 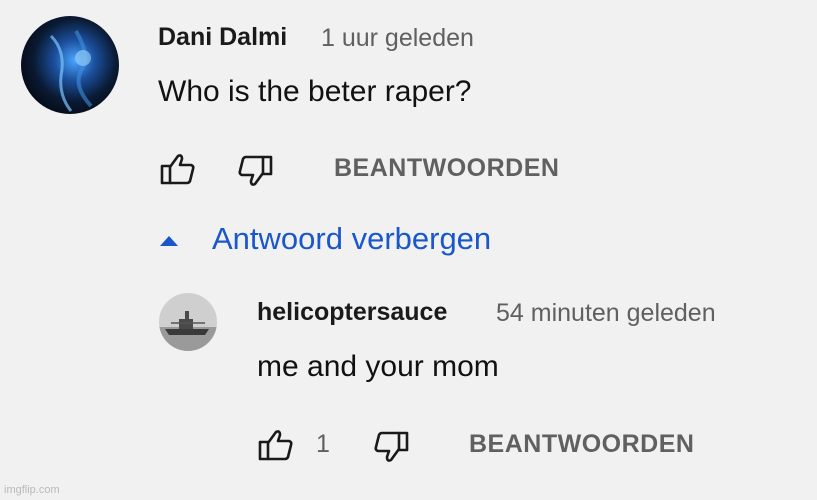 What do you see at coordinates (352, 312) in the screenshot?
I see `reply-author: helicoptersauce` at bounding box center [352, 312].